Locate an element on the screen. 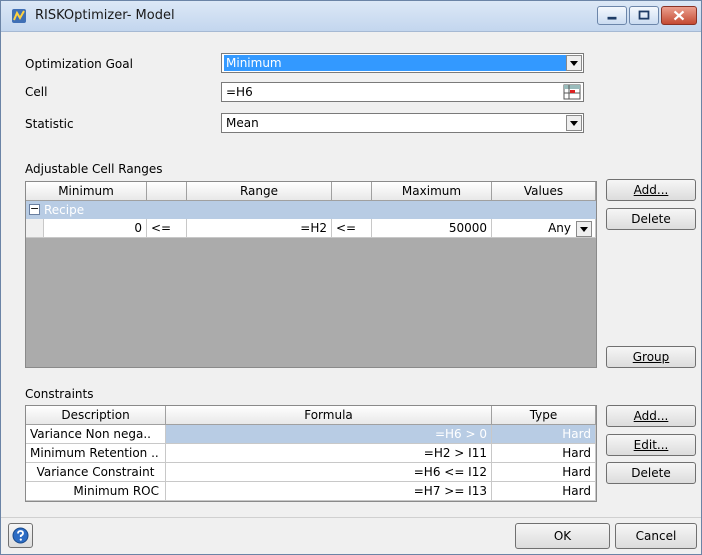 The width and height of the screenshot is (702, 555). group-button: Group is located at coordinates (651, 357).